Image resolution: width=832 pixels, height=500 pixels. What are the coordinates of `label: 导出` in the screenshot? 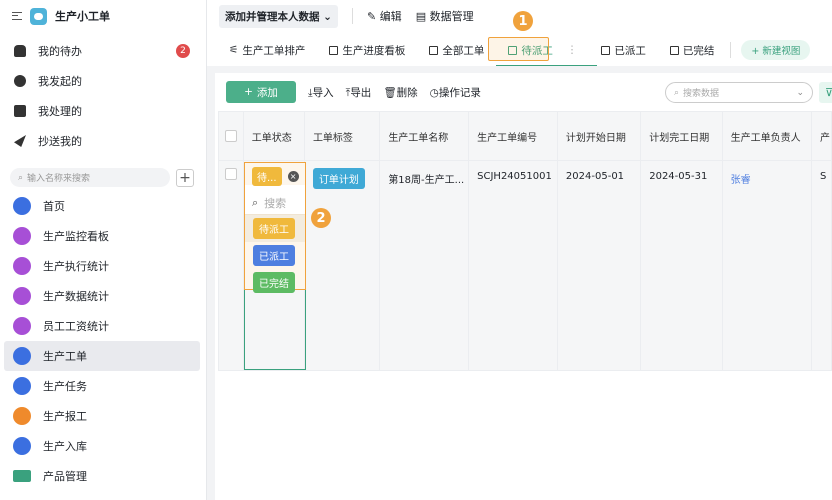 It's located at (361, 92).